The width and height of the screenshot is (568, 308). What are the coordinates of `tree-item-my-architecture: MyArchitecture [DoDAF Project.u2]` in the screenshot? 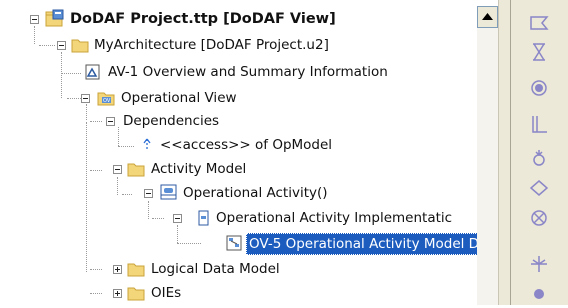 It's located at (235, 45).